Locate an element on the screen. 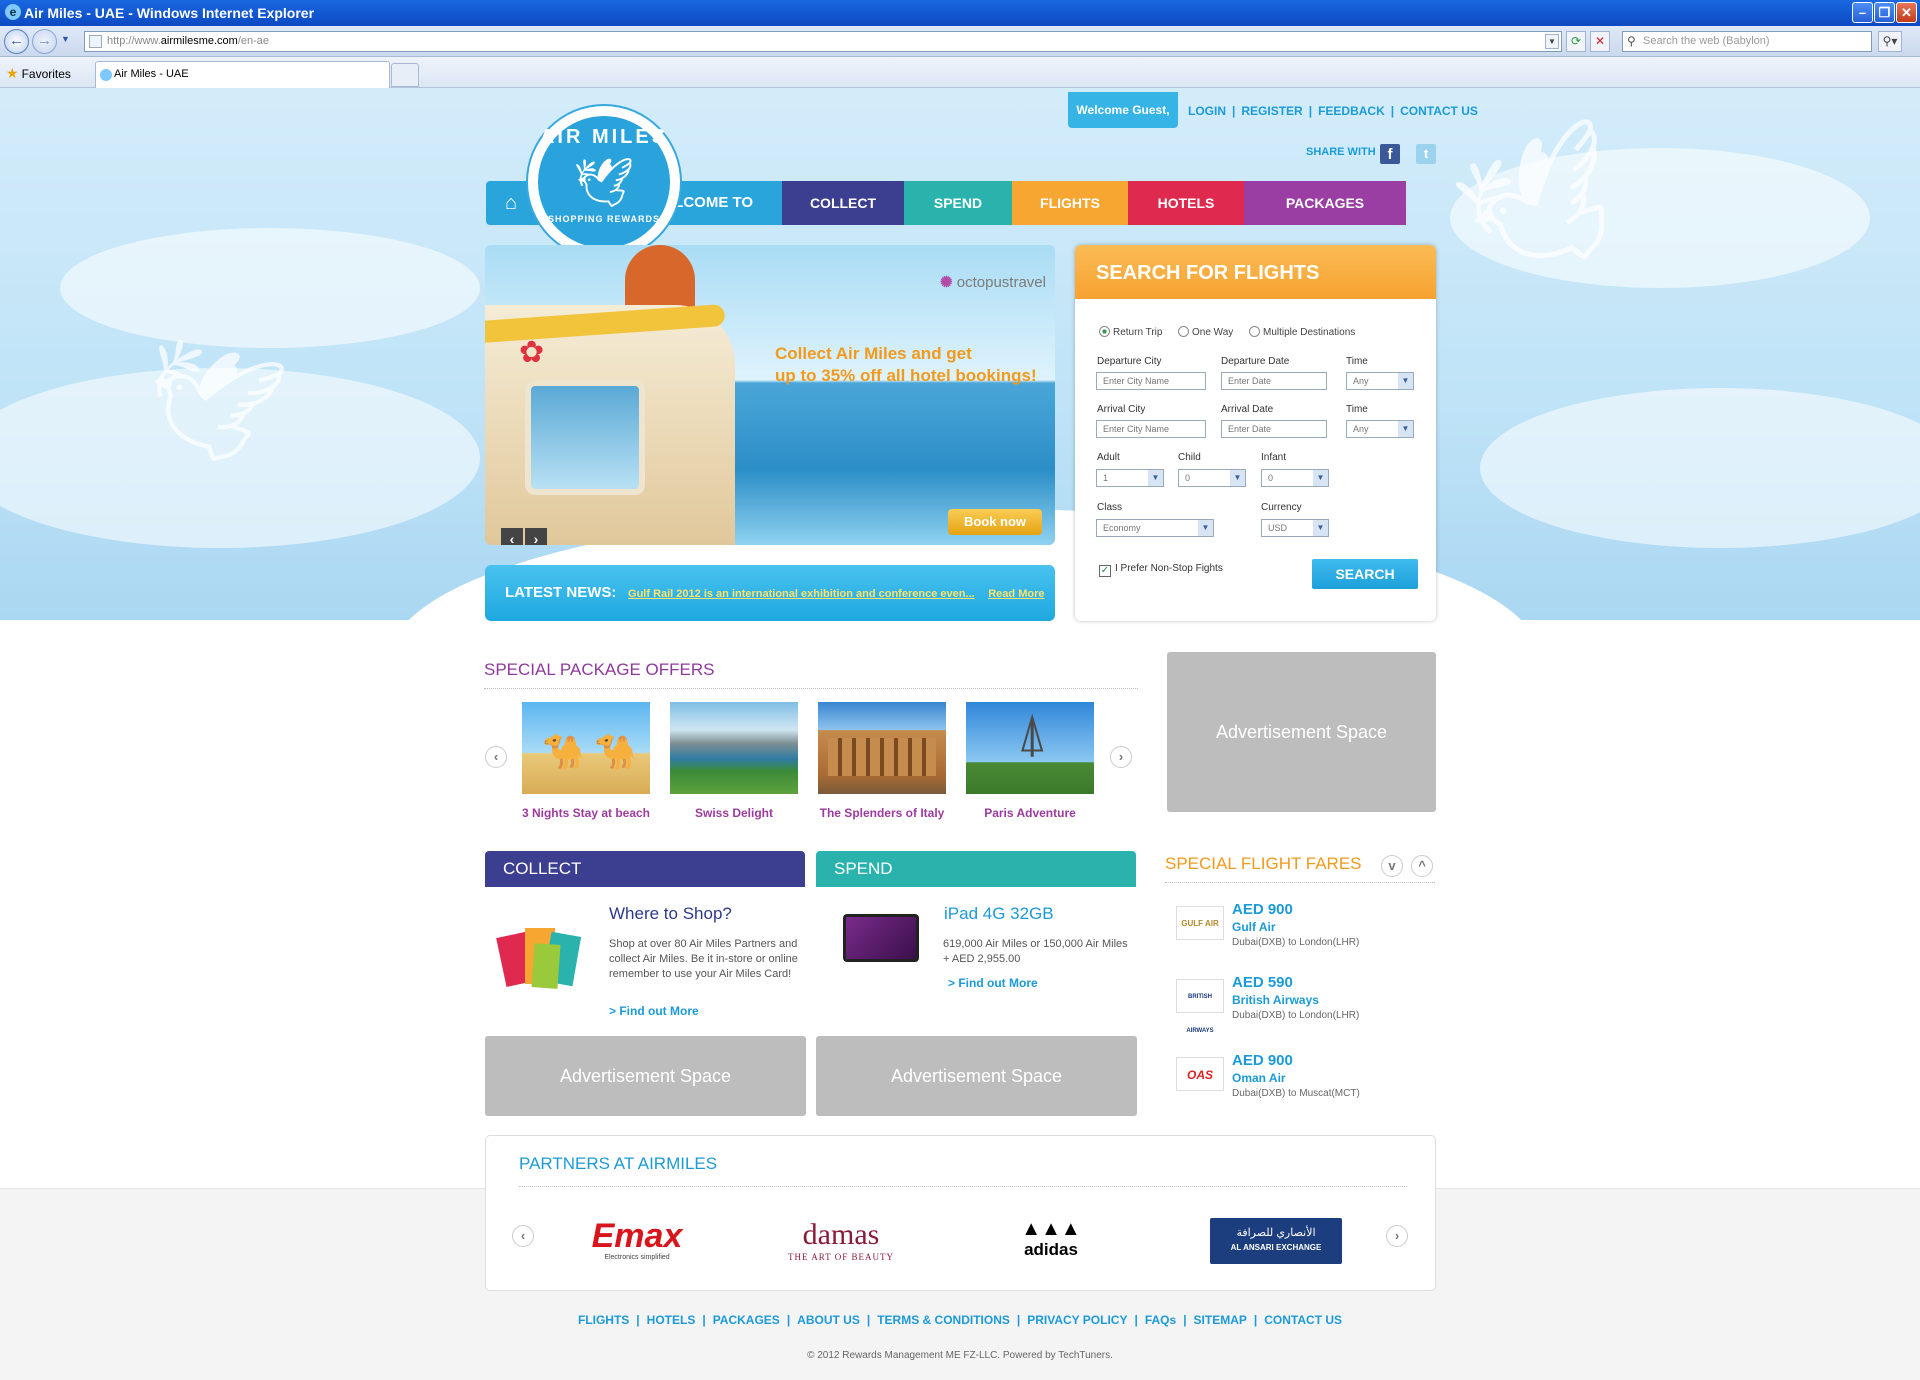 This screenshot has width=1920, height=1380. banner-next-icon: › is located at coordinates (536, 536).